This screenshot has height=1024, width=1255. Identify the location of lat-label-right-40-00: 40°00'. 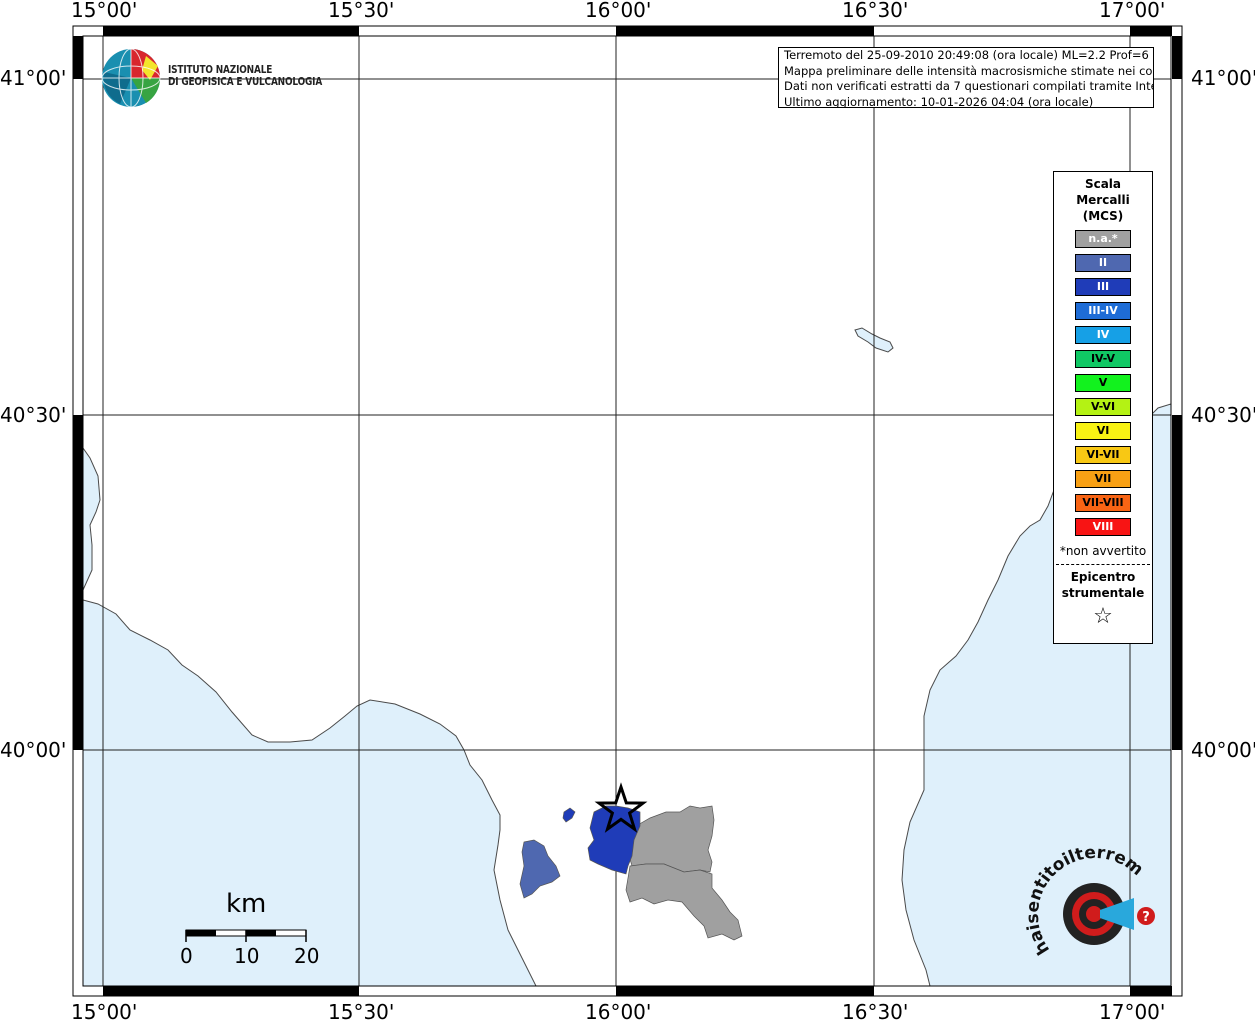
(1223, 750).